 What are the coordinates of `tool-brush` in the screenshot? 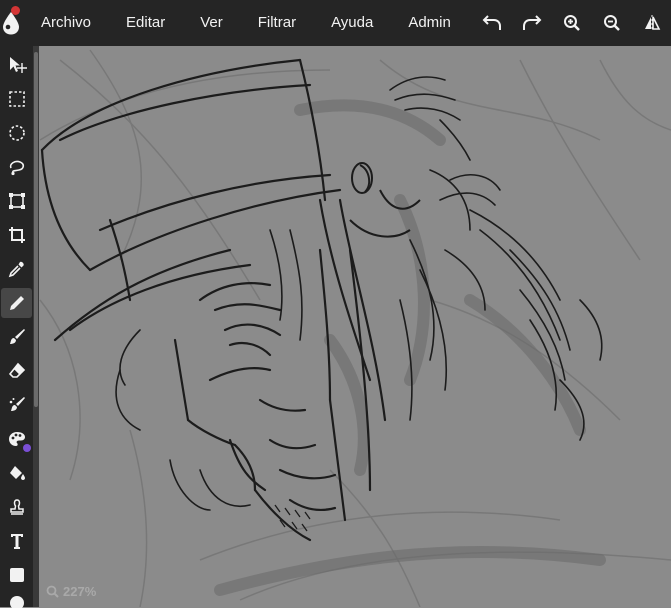 It's located at (16, 337).